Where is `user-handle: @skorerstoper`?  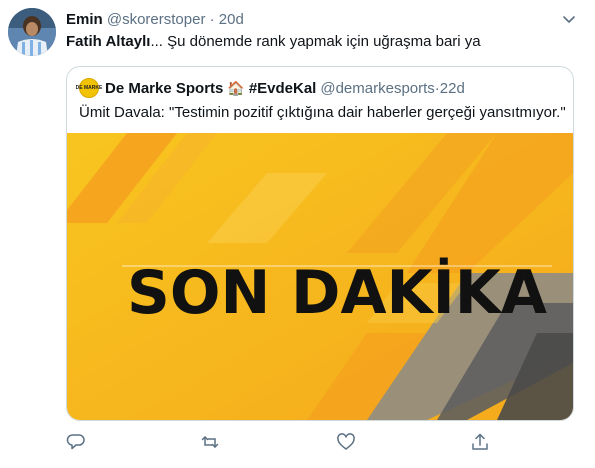
user-handle: @skorerstoper is located at coordinates (156, 19).